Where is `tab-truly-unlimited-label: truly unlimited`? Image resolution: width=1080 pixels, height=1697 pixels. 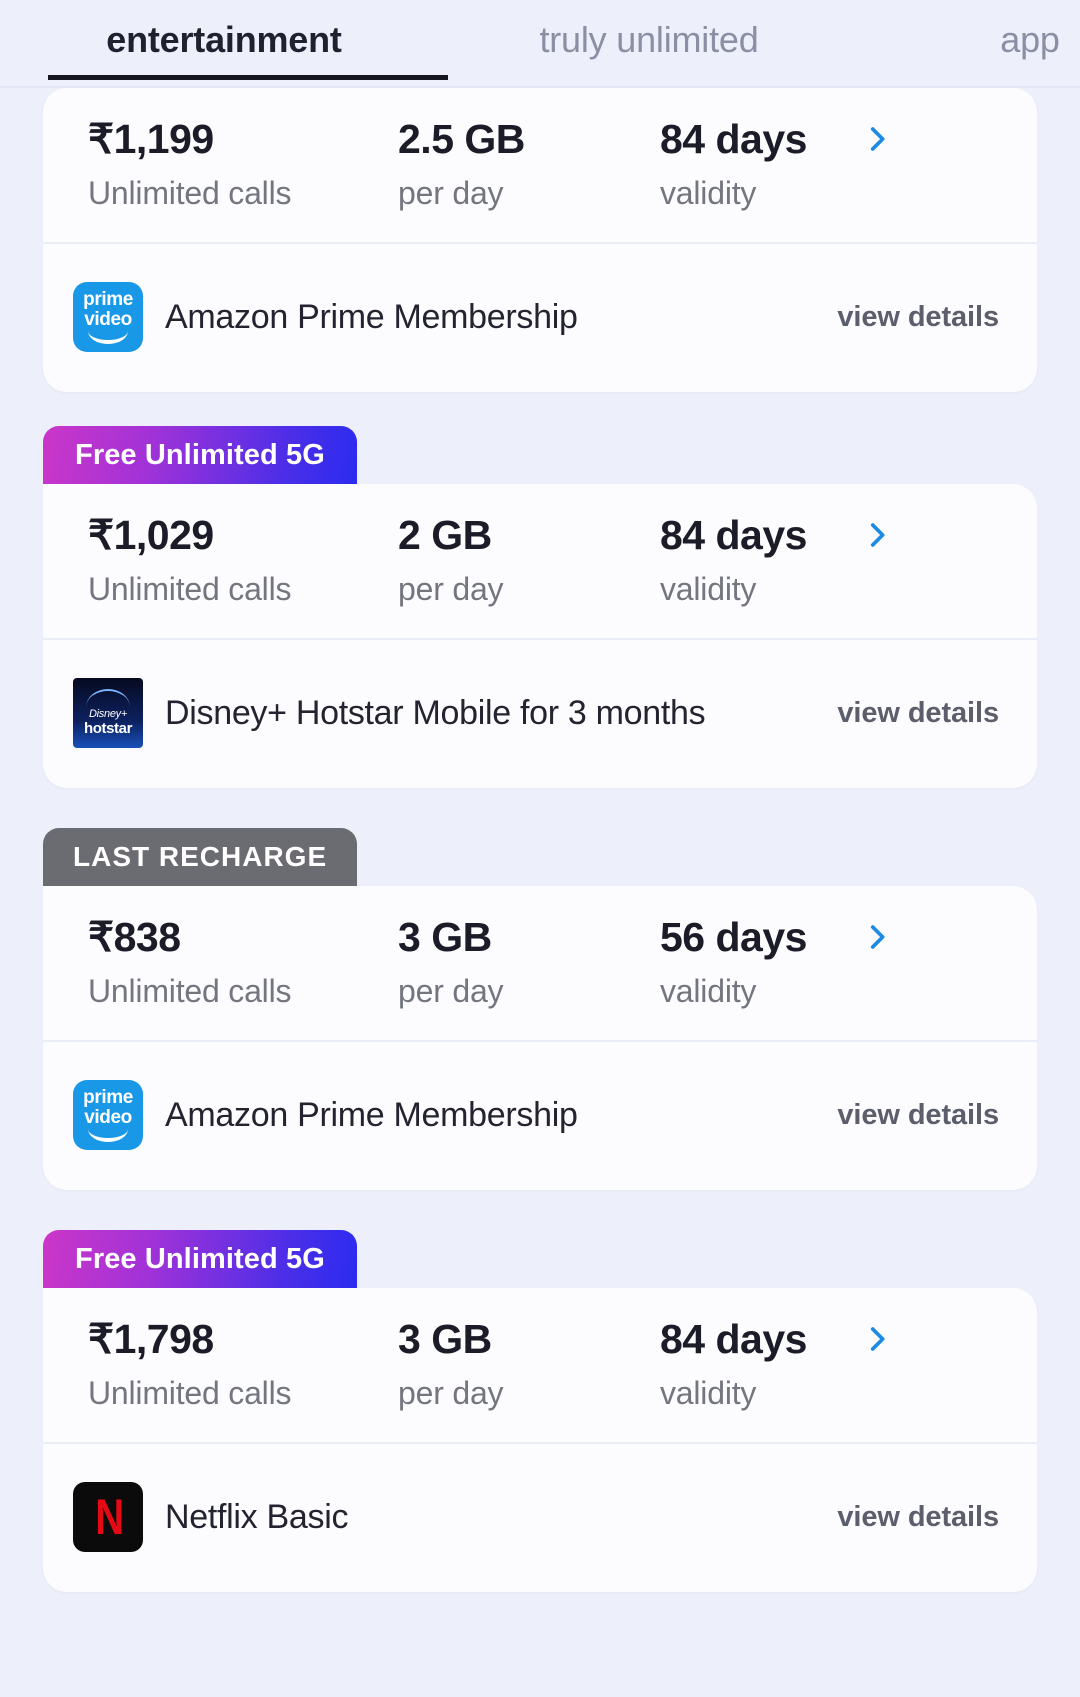 tab-truly-unlimited-label: truly unlimited is located at coordinates (649, 39).